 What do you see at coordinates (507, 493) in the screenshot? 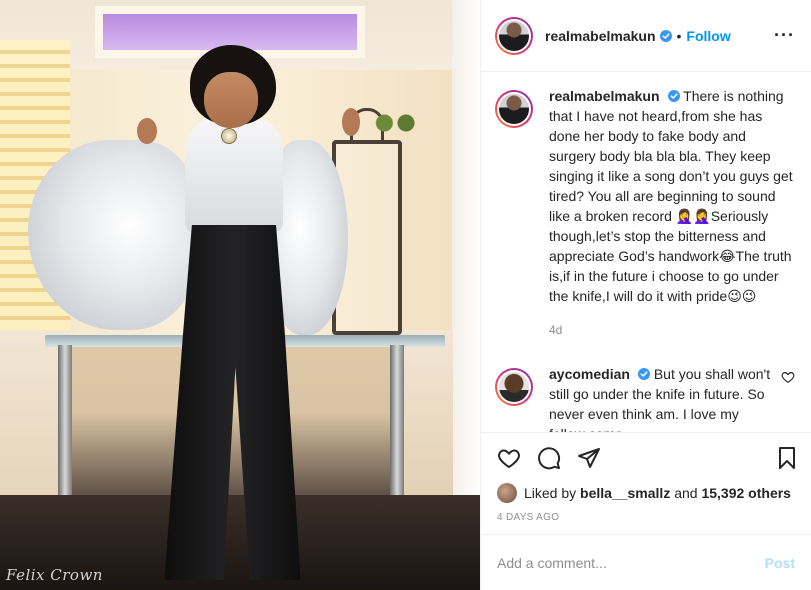
I see `liker-avatar` at bounding box center [507, 493].